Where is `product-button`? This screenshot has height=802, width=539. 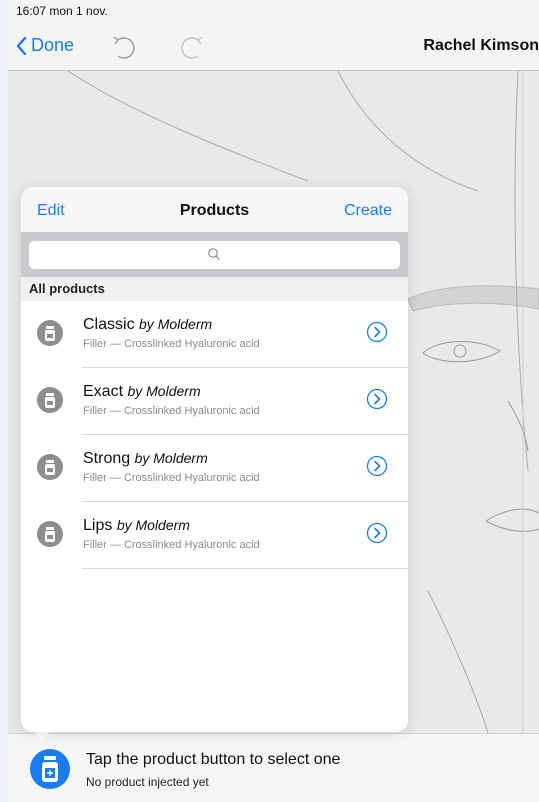 product-button is located at coordinates (50, 769).